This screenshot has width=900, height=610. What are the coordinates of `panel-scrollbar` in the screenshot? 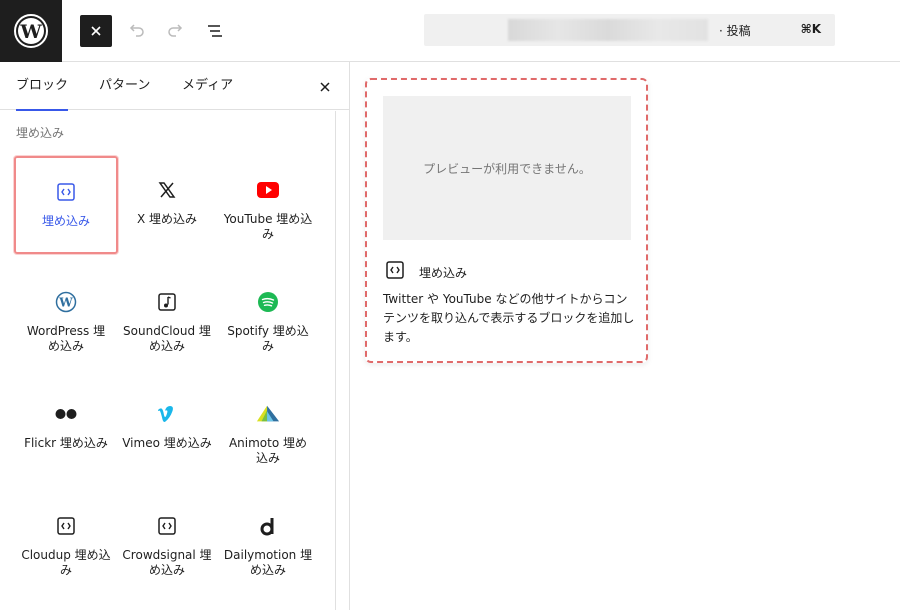 It's located at (335, 360).